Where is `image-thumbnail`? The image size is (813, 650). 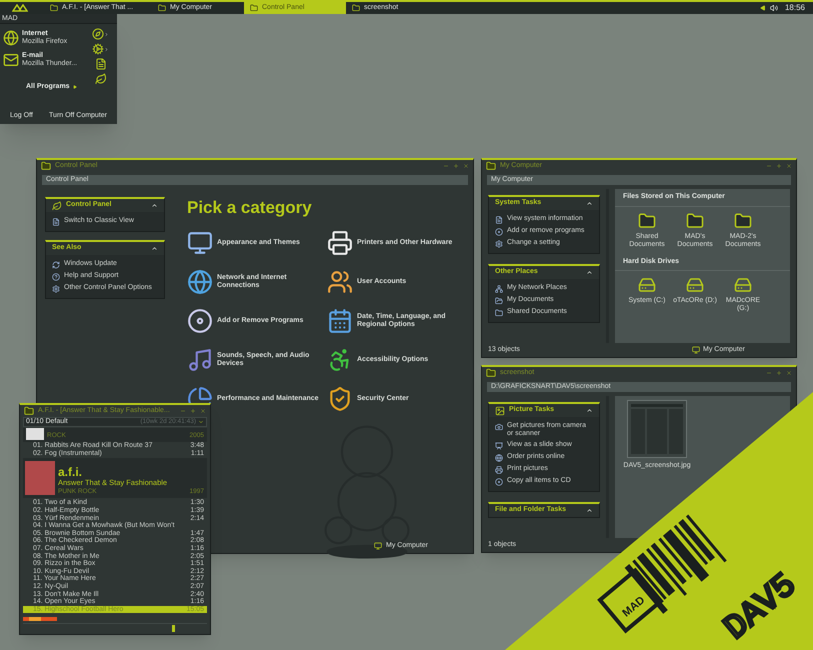
image-thumbnail is located at coordinates (657, 429).